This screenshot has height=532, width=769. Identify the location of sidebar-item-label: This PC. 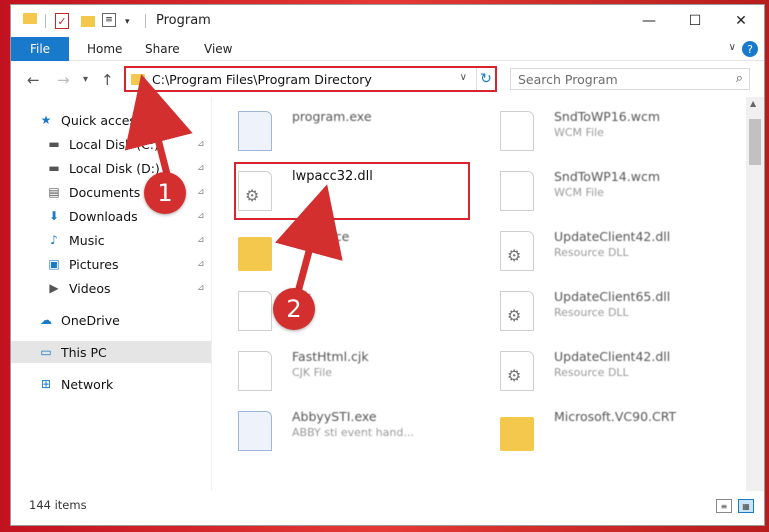
(84, 352).